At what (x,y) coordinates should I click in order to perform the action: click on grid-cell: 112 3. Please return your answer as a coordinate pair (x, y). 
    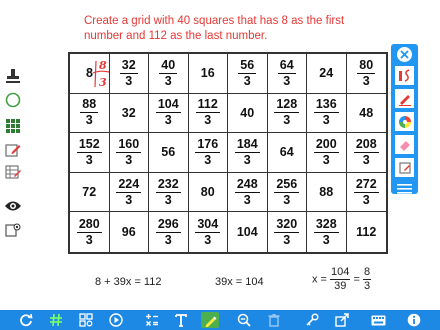
    Looking at the image, I should click on (208, 113).